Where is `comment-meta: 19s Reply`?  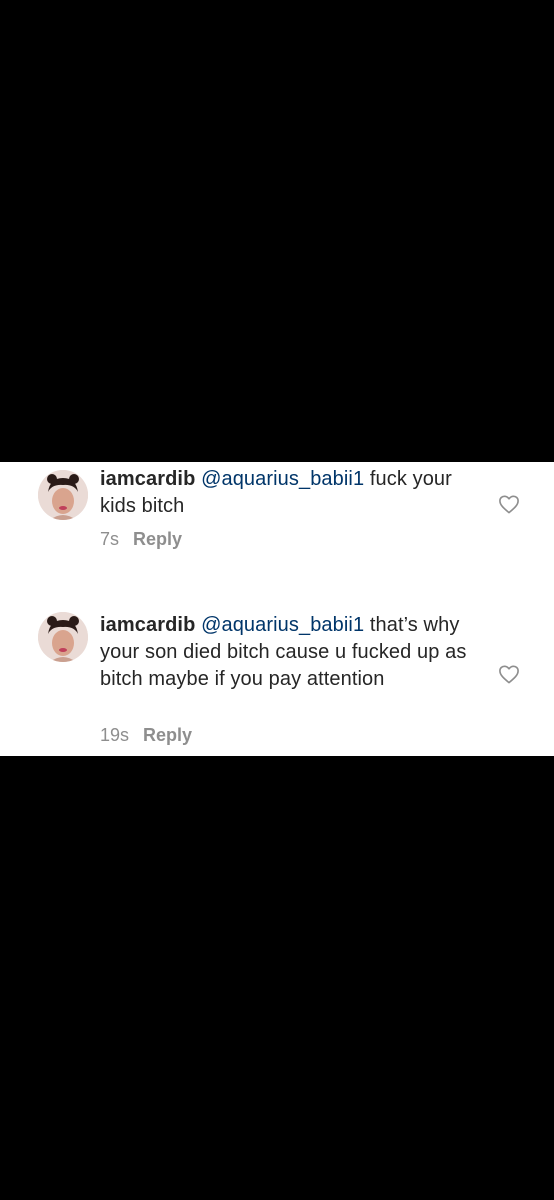 comment-meta: 19s Reply is located at coordinates (146, 735).